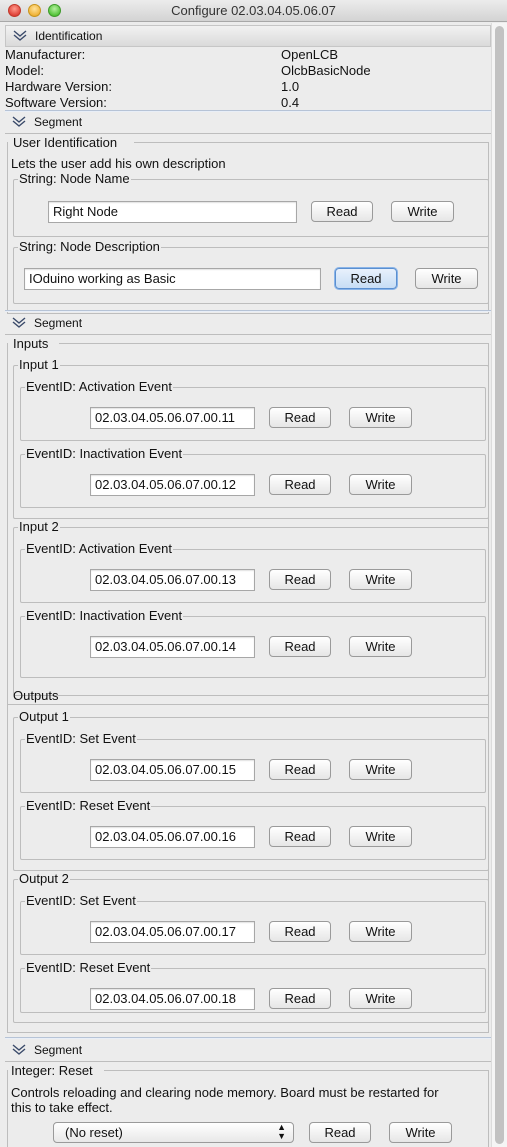 This screenshot has width=507, height=1147. What do you see at coordinates (300, 931) in the screenshot?
I see `output-2-set-read-button: Read` at bounding box center [300, 931].